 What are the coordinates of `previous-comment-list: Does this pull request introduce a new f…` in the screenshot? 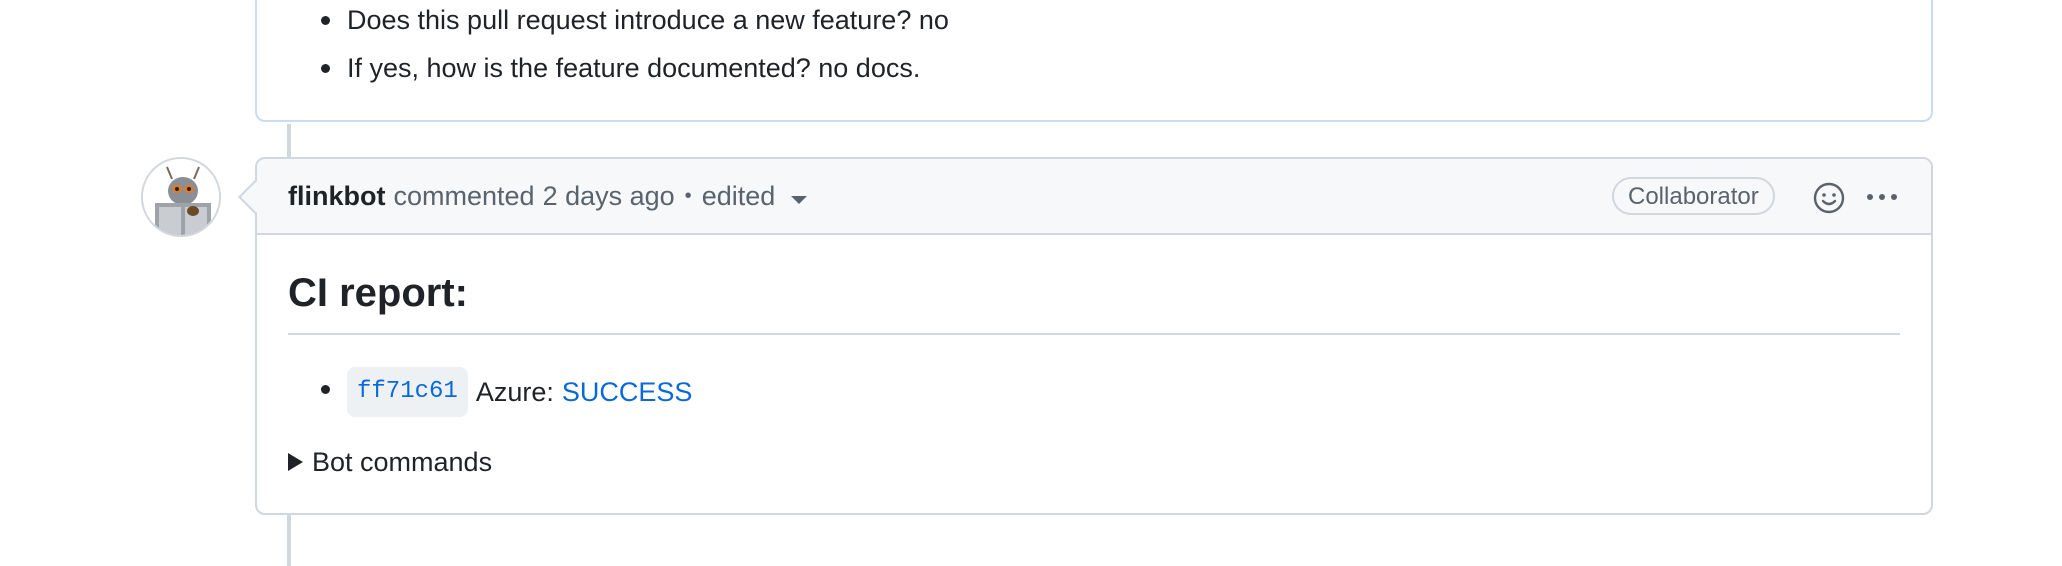 It's located at (635, 46).